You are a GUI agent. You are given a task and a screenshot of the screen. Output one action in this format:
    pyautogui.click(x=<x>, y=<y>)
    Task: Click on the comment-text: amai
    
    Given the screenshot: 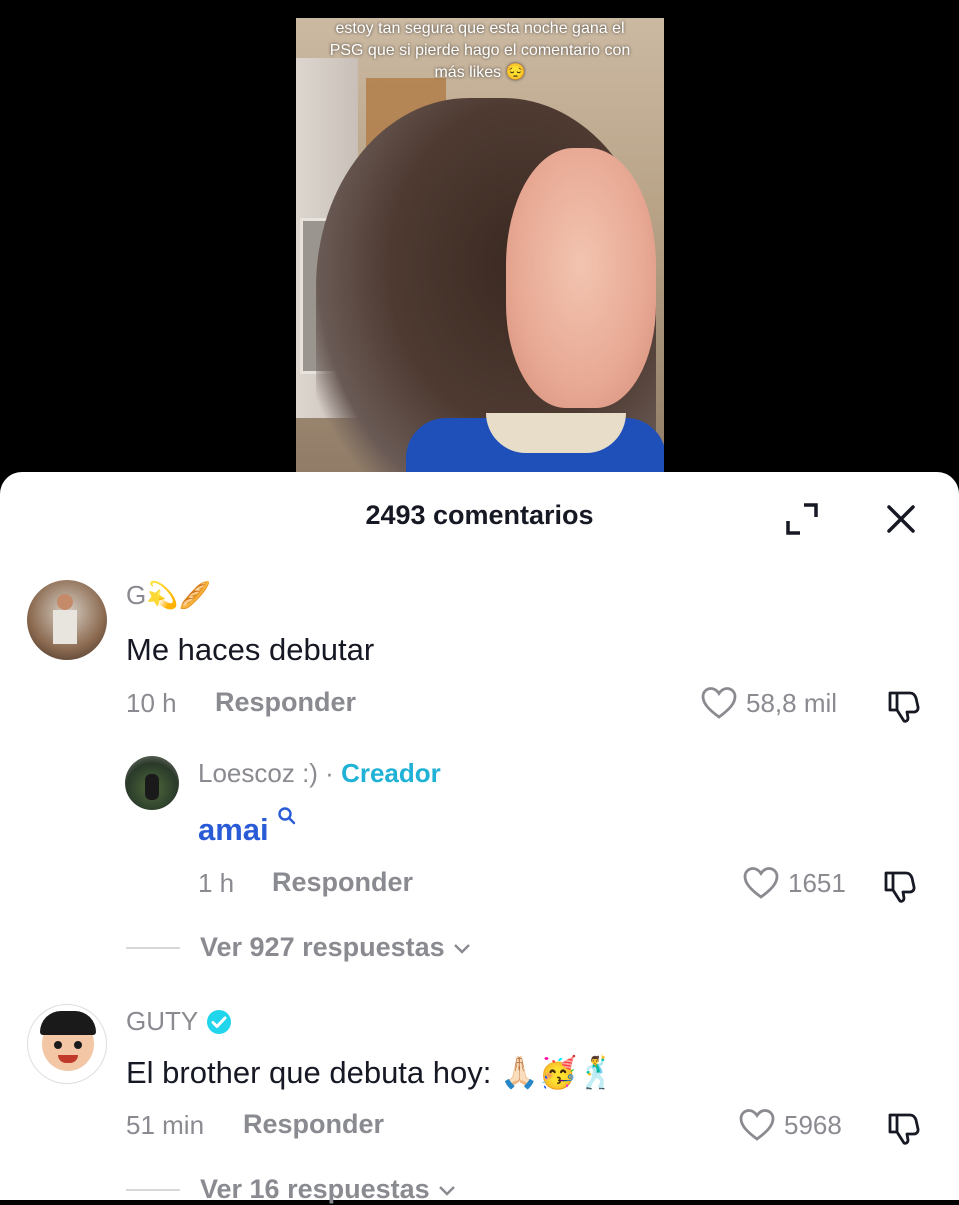 What is the action you would take?
    pyautogui.click(x=247, y=827)
    